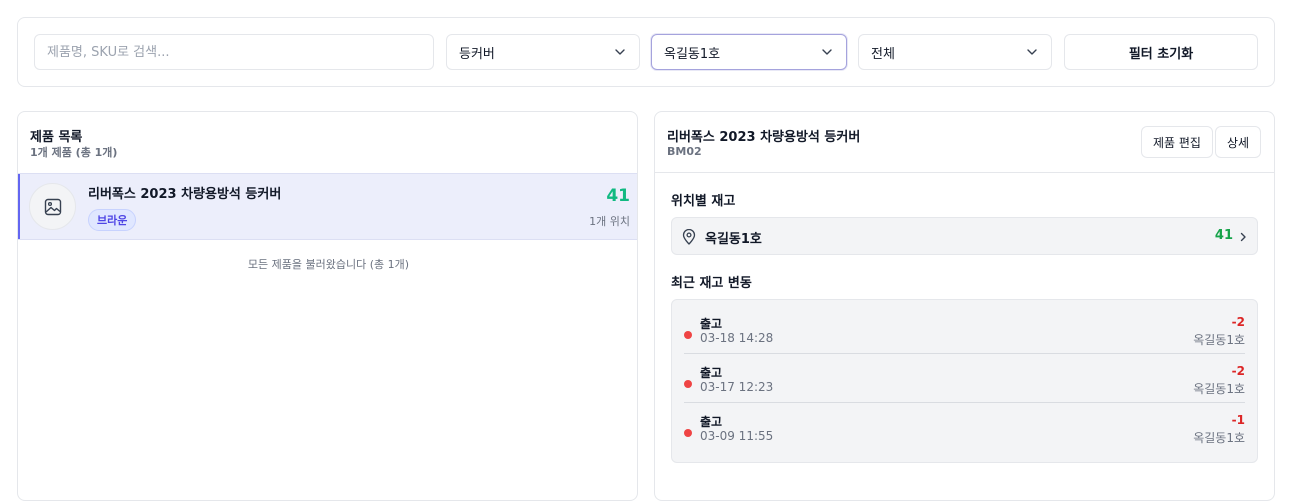 Image resolution: width=1291 pixels, height=501 pixels. I want to click on stock-by-location-title: 위치별 재고, so click(703, 201).